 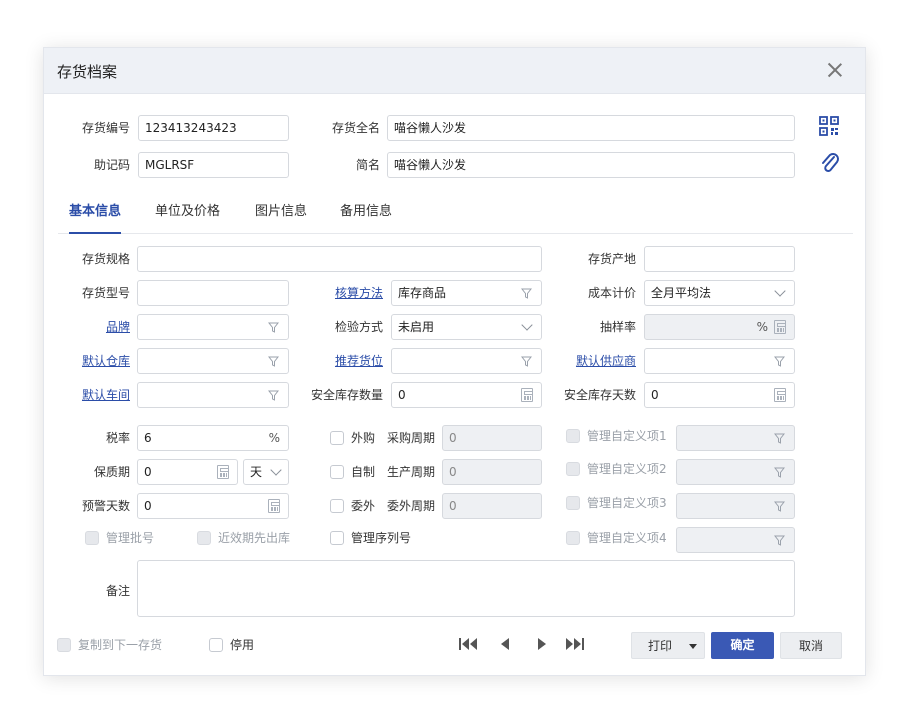 I want to click on custom1-checkbox, so click(x=573, y=436).